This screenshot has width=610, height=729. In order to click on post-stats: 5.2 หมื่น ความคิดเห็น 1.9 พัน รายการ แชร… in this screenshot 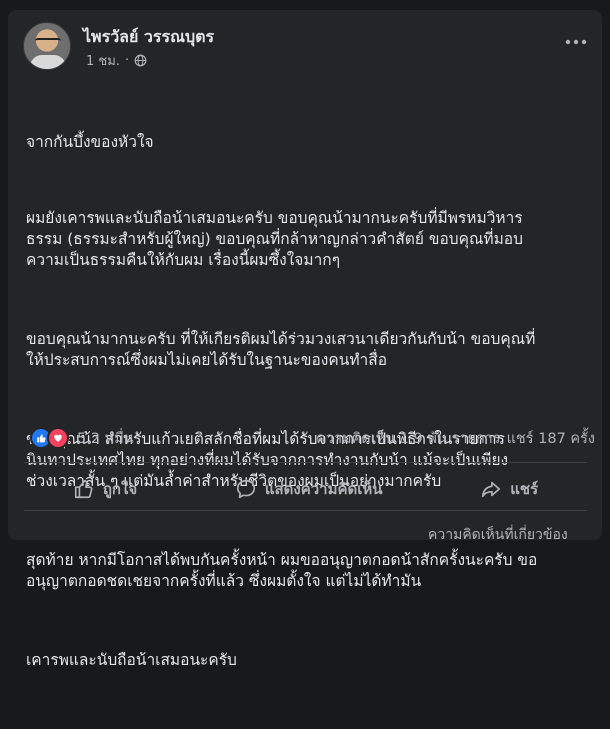, I will do `click(312, 438)`.